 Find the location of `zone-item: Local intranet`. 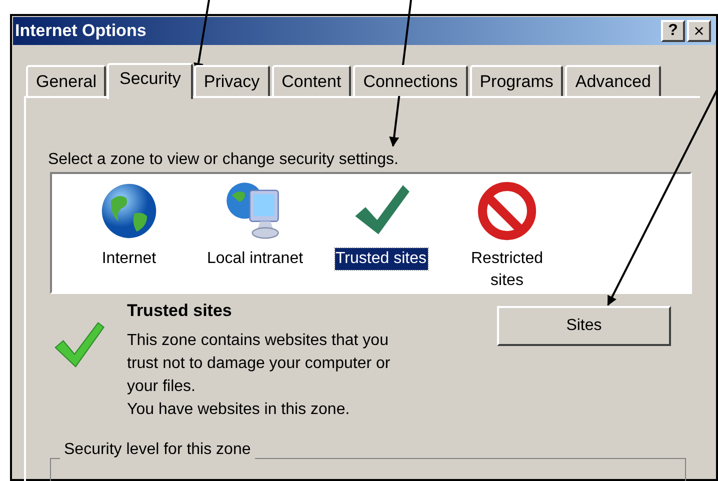

zone-item: Local intranet is located at coordinates (255, 259).